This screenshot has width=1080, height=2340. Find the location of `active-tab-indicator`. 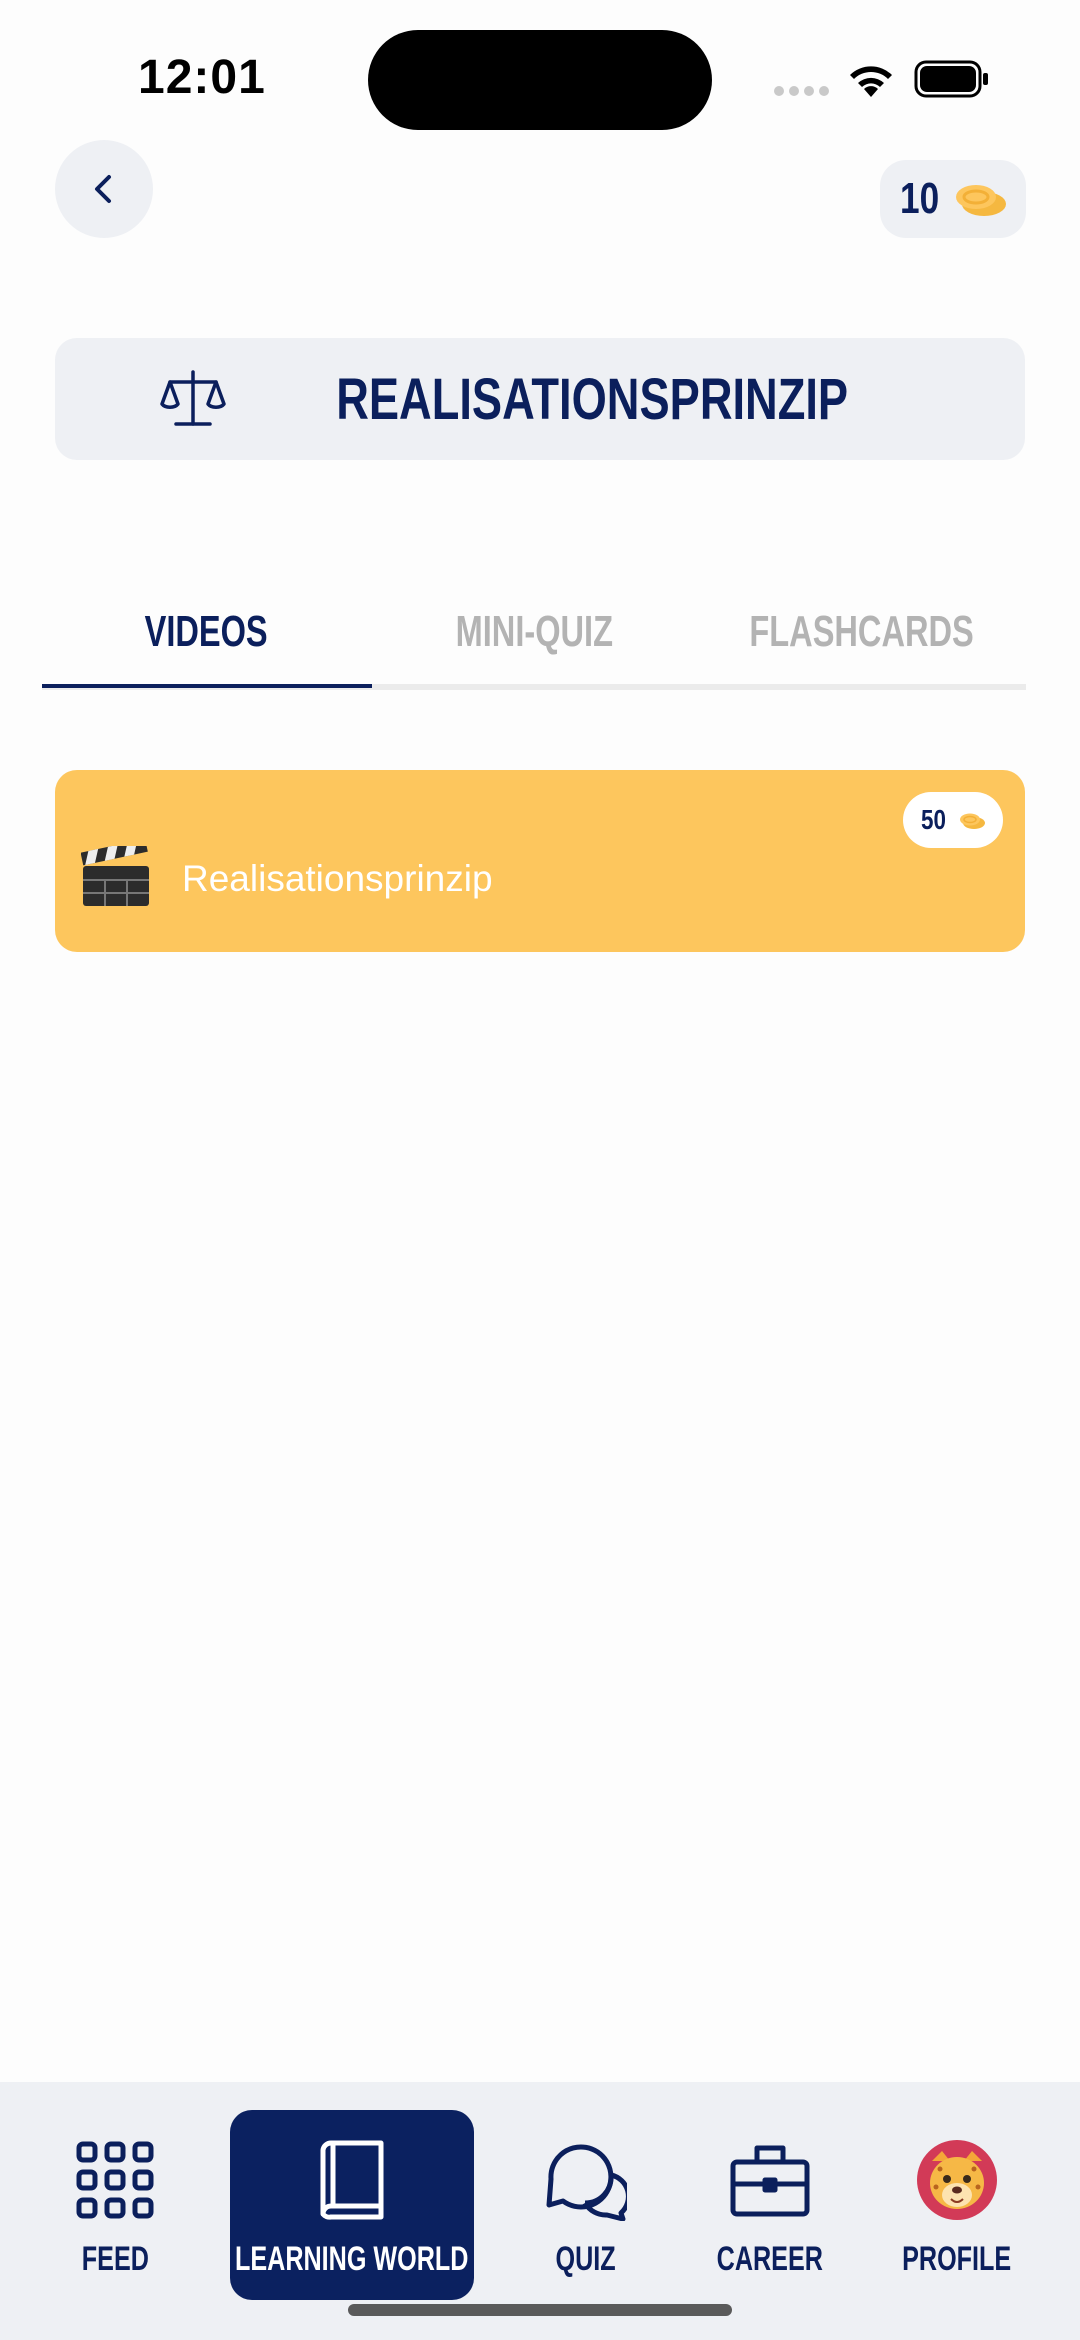

active-tab-indicator is located at coordinates (207, 686).